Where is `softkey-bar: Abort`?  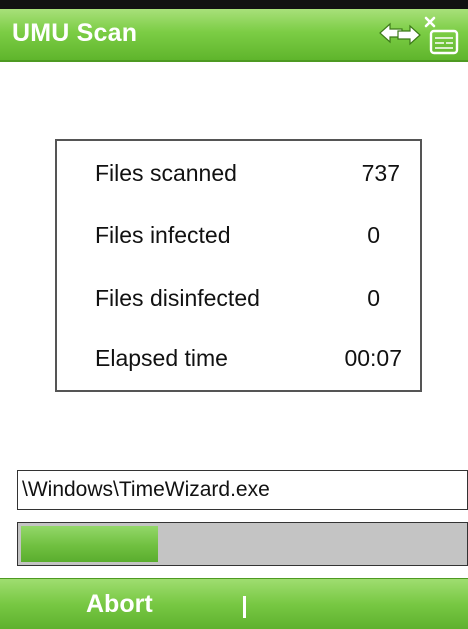
softkey-bar: Abort is located at coordinates (234, 603).